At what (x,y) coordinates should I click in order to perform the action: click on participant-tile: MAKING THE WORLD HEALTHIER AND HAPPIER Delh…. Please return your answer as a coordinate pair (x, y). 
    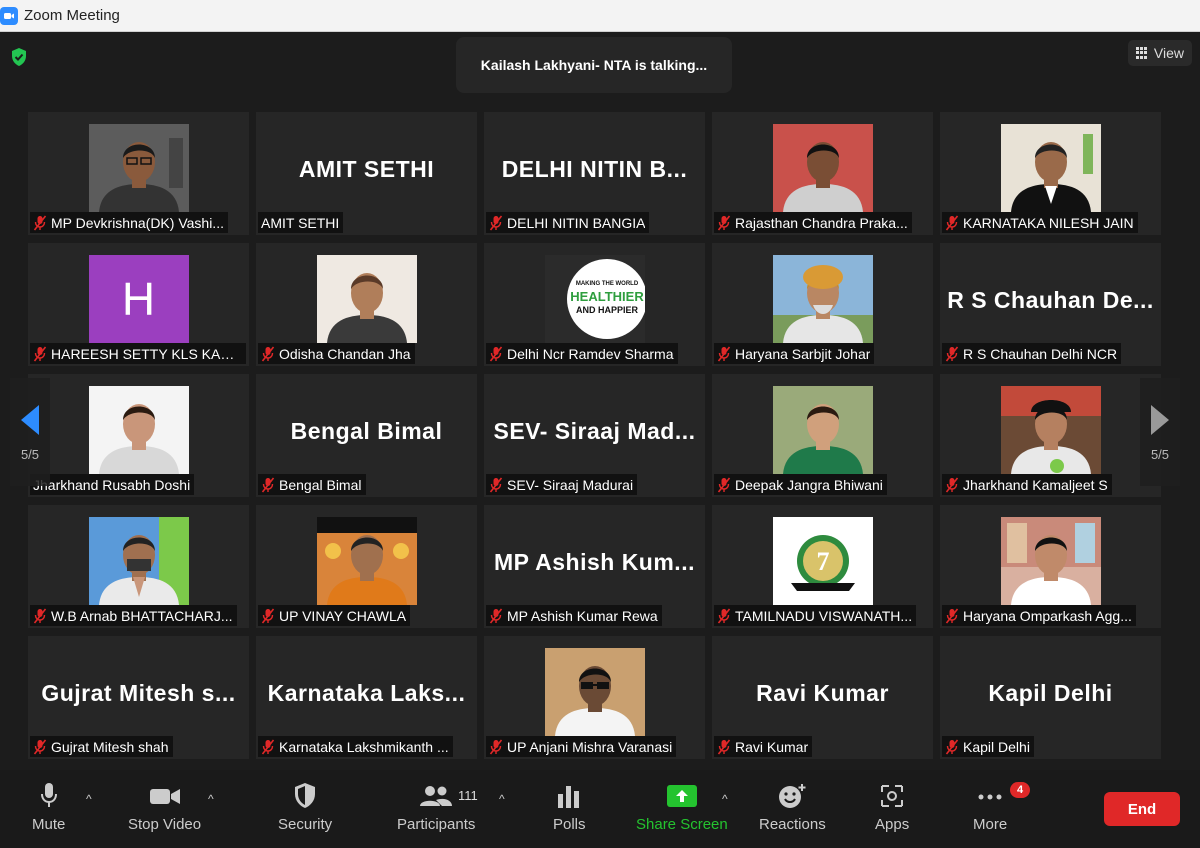
    Looking at the image, I should click on (594, 304).